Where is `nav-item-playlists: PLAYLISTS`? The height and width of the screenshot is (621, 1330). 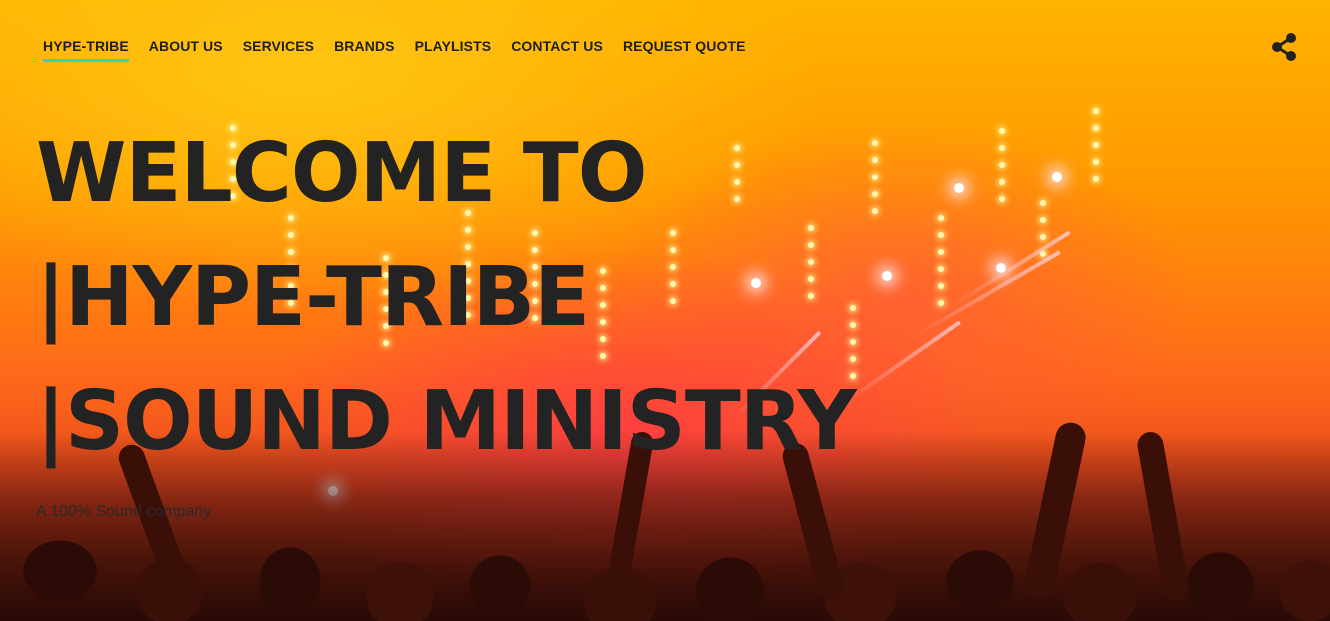 nav-item-playlists: PLAYLISTS is located at coordinates (453, 50).